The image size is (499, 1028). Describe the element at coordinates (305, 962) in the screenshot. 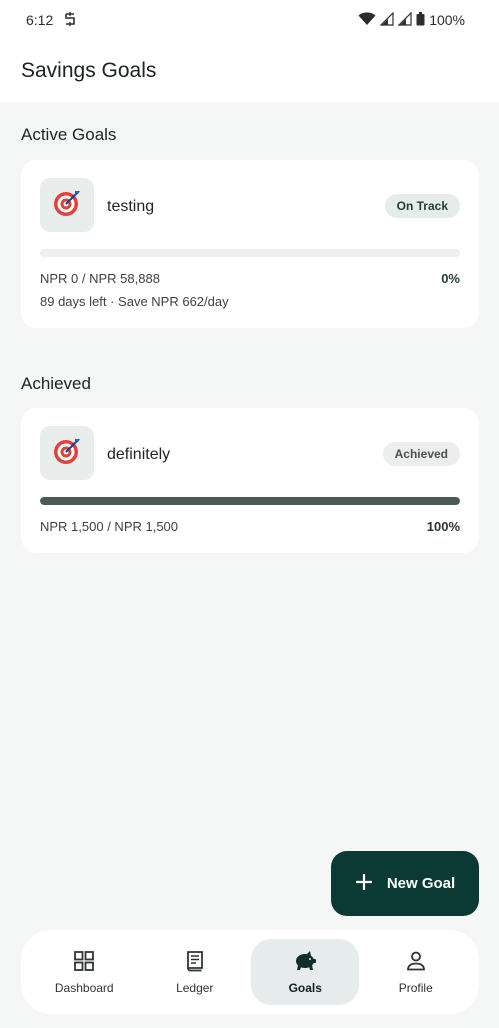

I see `piggy-bank-icon` at that location.